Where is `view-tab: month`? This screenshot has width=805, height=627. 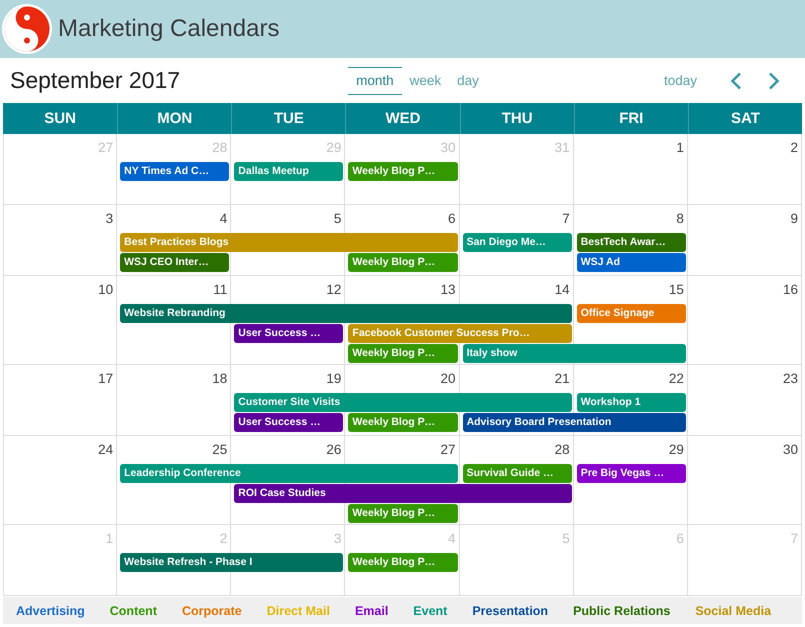 view-tab: month is located at coordinates (375, 80).